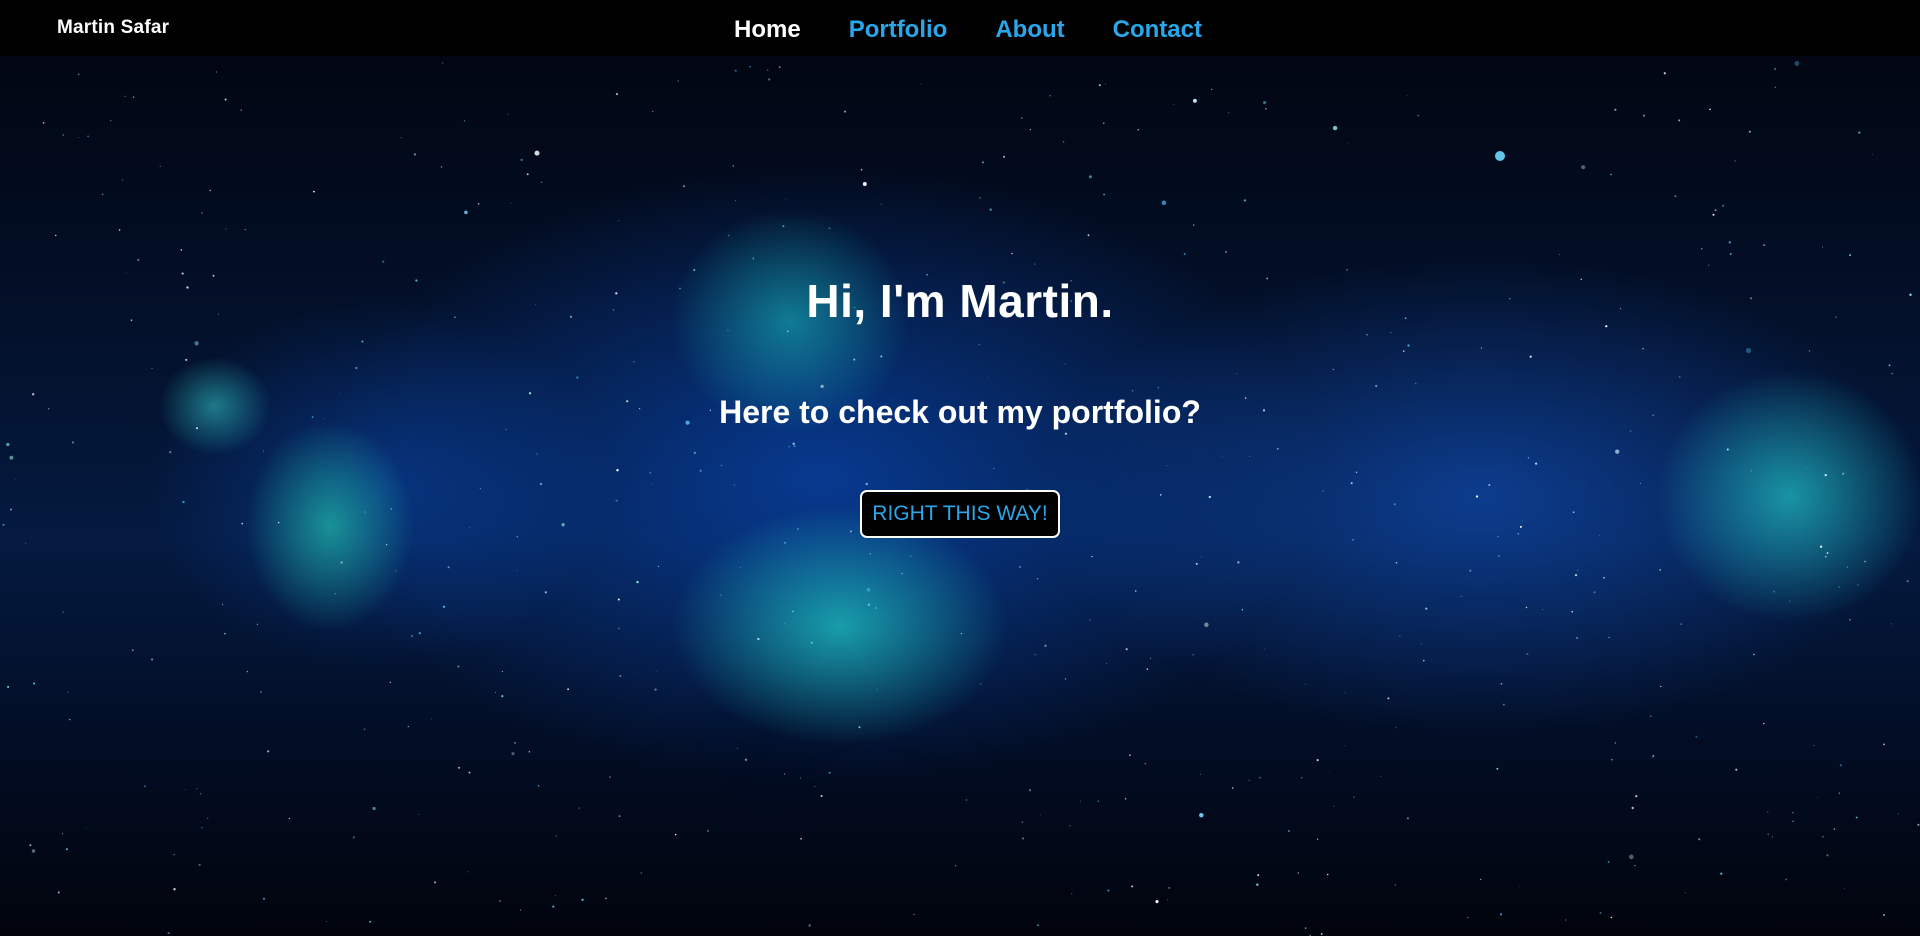 The image size is (1920, 936). What do you see at coordinates (113, 28) in the screenshot?
I see `brand-link: Martin Safar` at bounding box center [113, 28].